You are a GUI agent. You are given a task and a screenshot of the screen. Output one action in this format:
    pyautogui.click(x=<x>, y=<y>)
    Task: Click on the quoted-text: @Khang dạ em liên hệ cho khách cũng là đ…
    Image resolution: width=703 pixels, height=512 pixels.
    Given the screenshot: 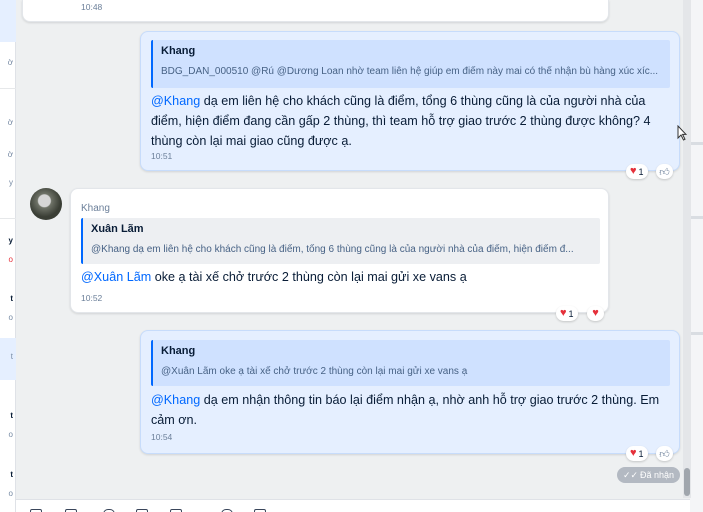 What is the action you would take?
    pyautogui.click(x=332, y=249)
    